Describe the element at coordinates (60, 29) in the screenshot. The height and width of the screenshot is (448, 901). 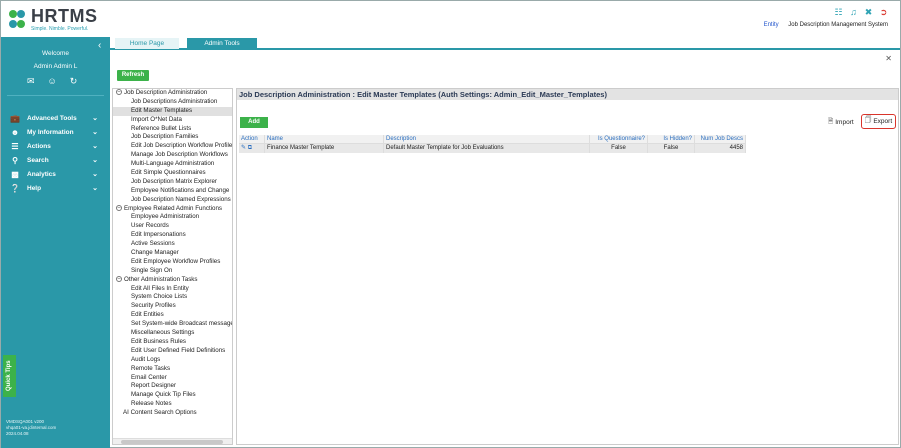
I see `logo-tagline: Simple. Nimble. Powerful.` at that location.